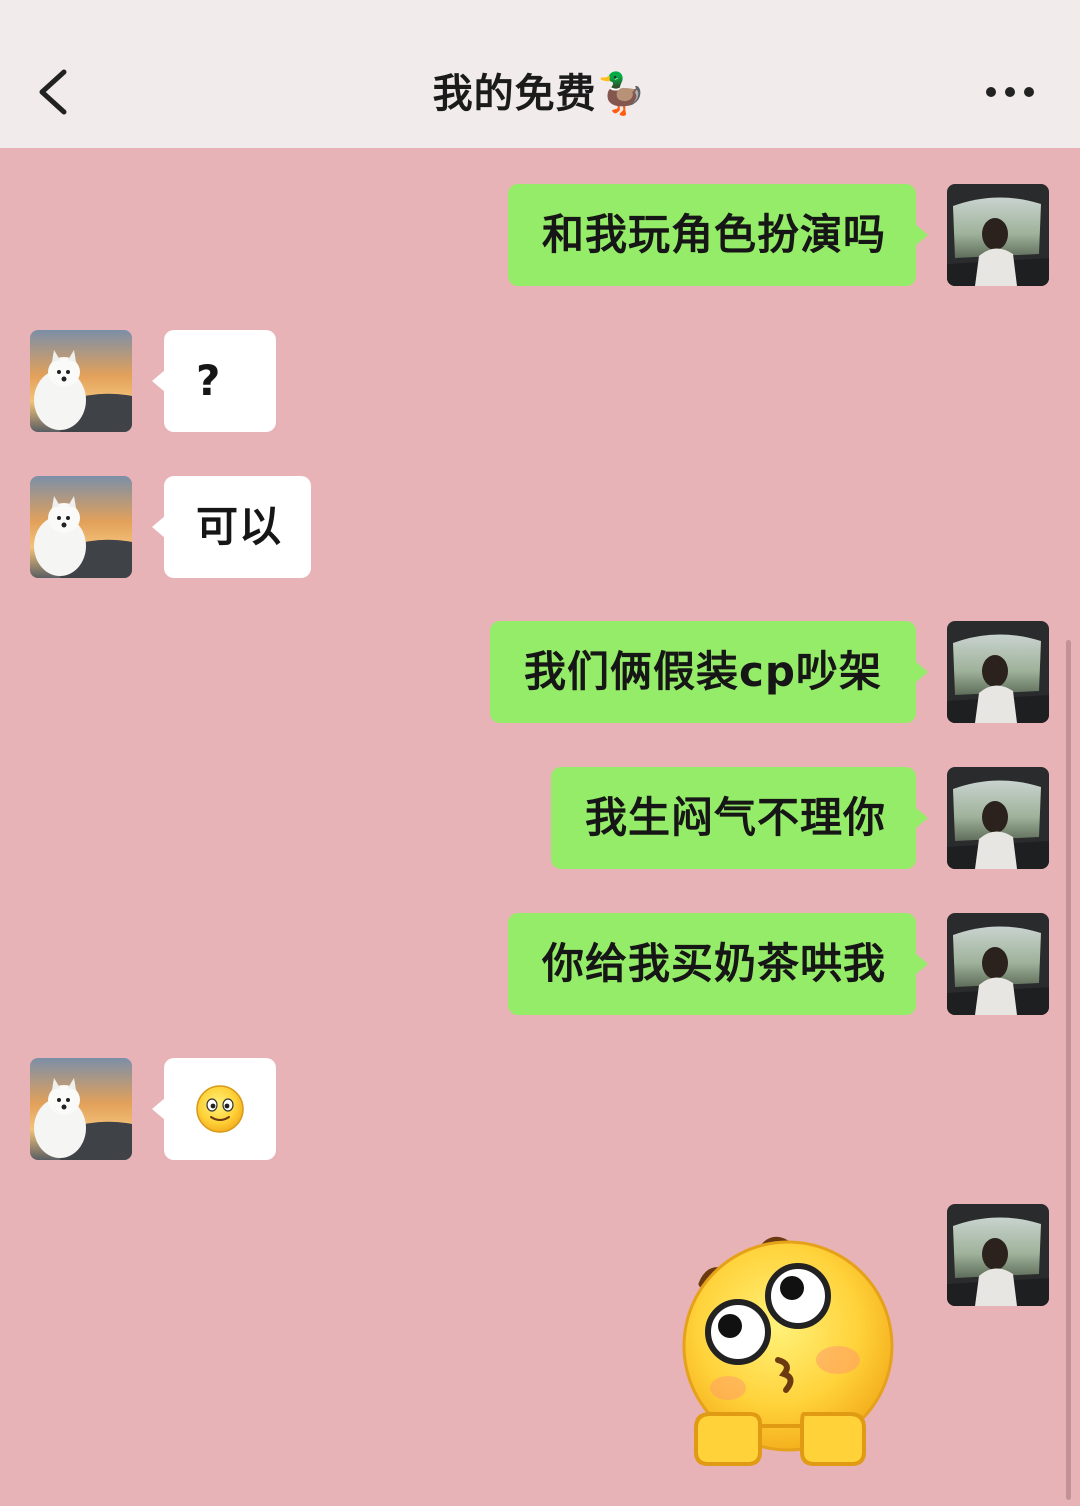 The image size is (1080, 1506). Describe the element at coordinates (231, 527) in the screenshot. I see `message-bubble-received: 可以` at that location.